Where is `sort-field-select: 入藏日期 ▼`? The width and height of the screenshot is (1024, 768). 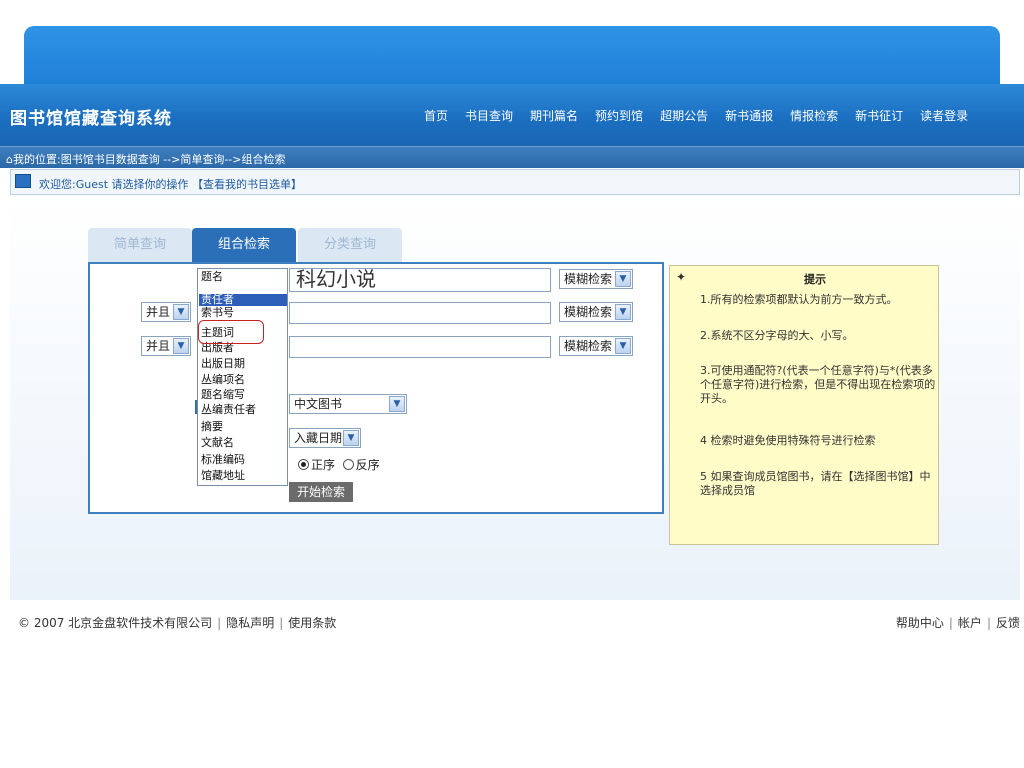 sort-field-select: 入藏日期 ▼ is located at coordinates (325, 438).